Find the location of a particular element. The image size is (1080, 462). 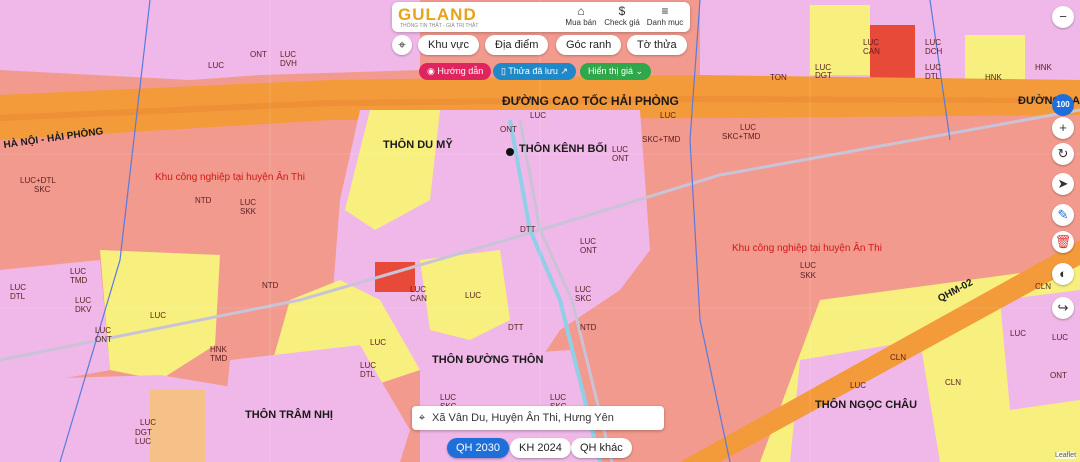

show-price-button: Hiển thị giá ⌄ is located at coordinates (616, 71).